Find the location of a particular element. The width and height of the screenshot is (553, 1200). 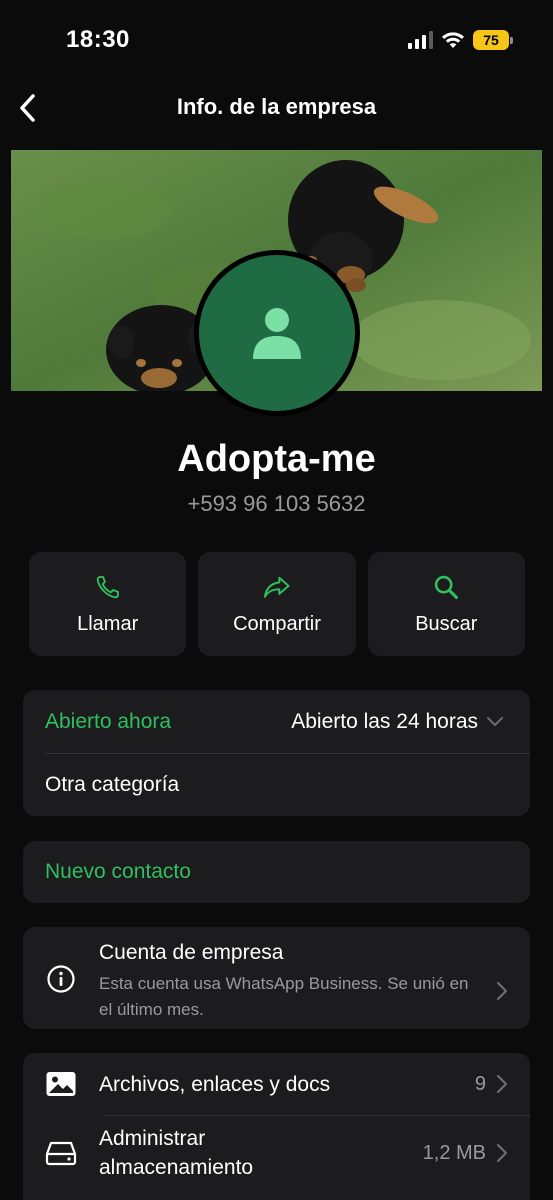

navigation-bar: Info. de la empresa is located at coordinates (276, 108).